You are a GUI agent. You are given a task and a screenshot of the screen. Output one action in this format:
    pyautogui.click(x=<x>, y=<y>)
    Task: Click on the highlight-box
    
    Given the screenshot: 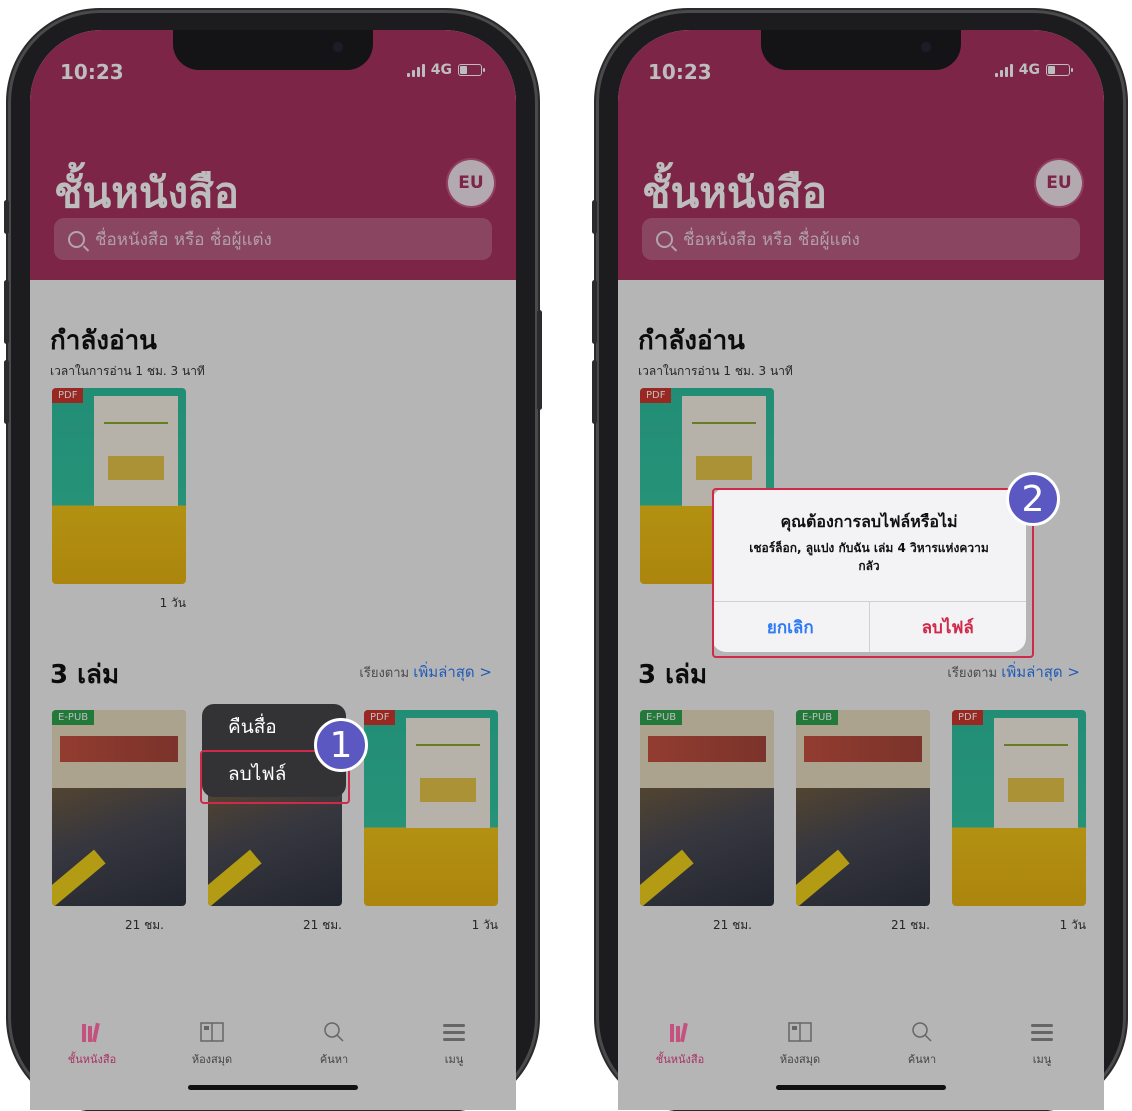 What is the action you would take?
    pyautogui.click(x=873, y=573)
    